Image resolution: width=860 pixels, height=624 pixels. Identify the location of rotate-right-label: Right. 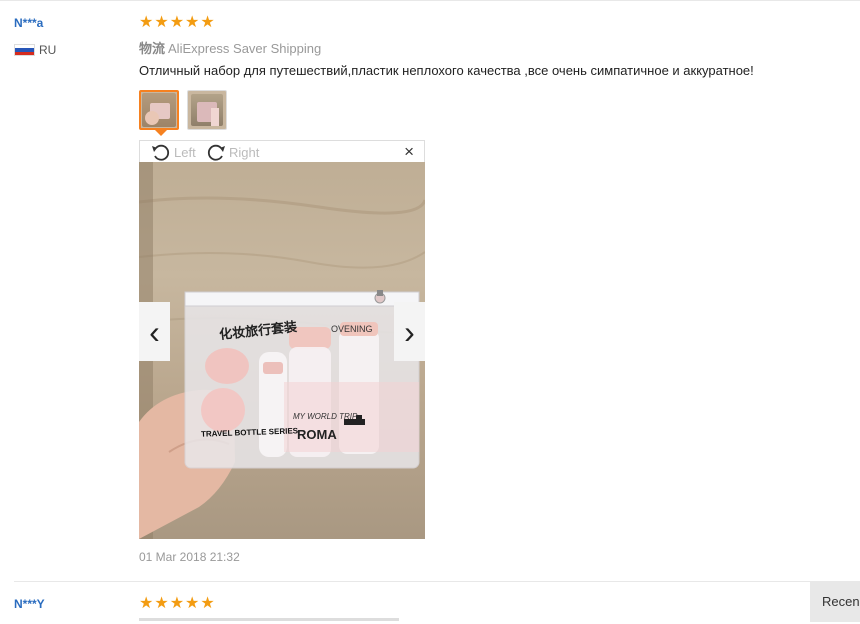
(244, 152).